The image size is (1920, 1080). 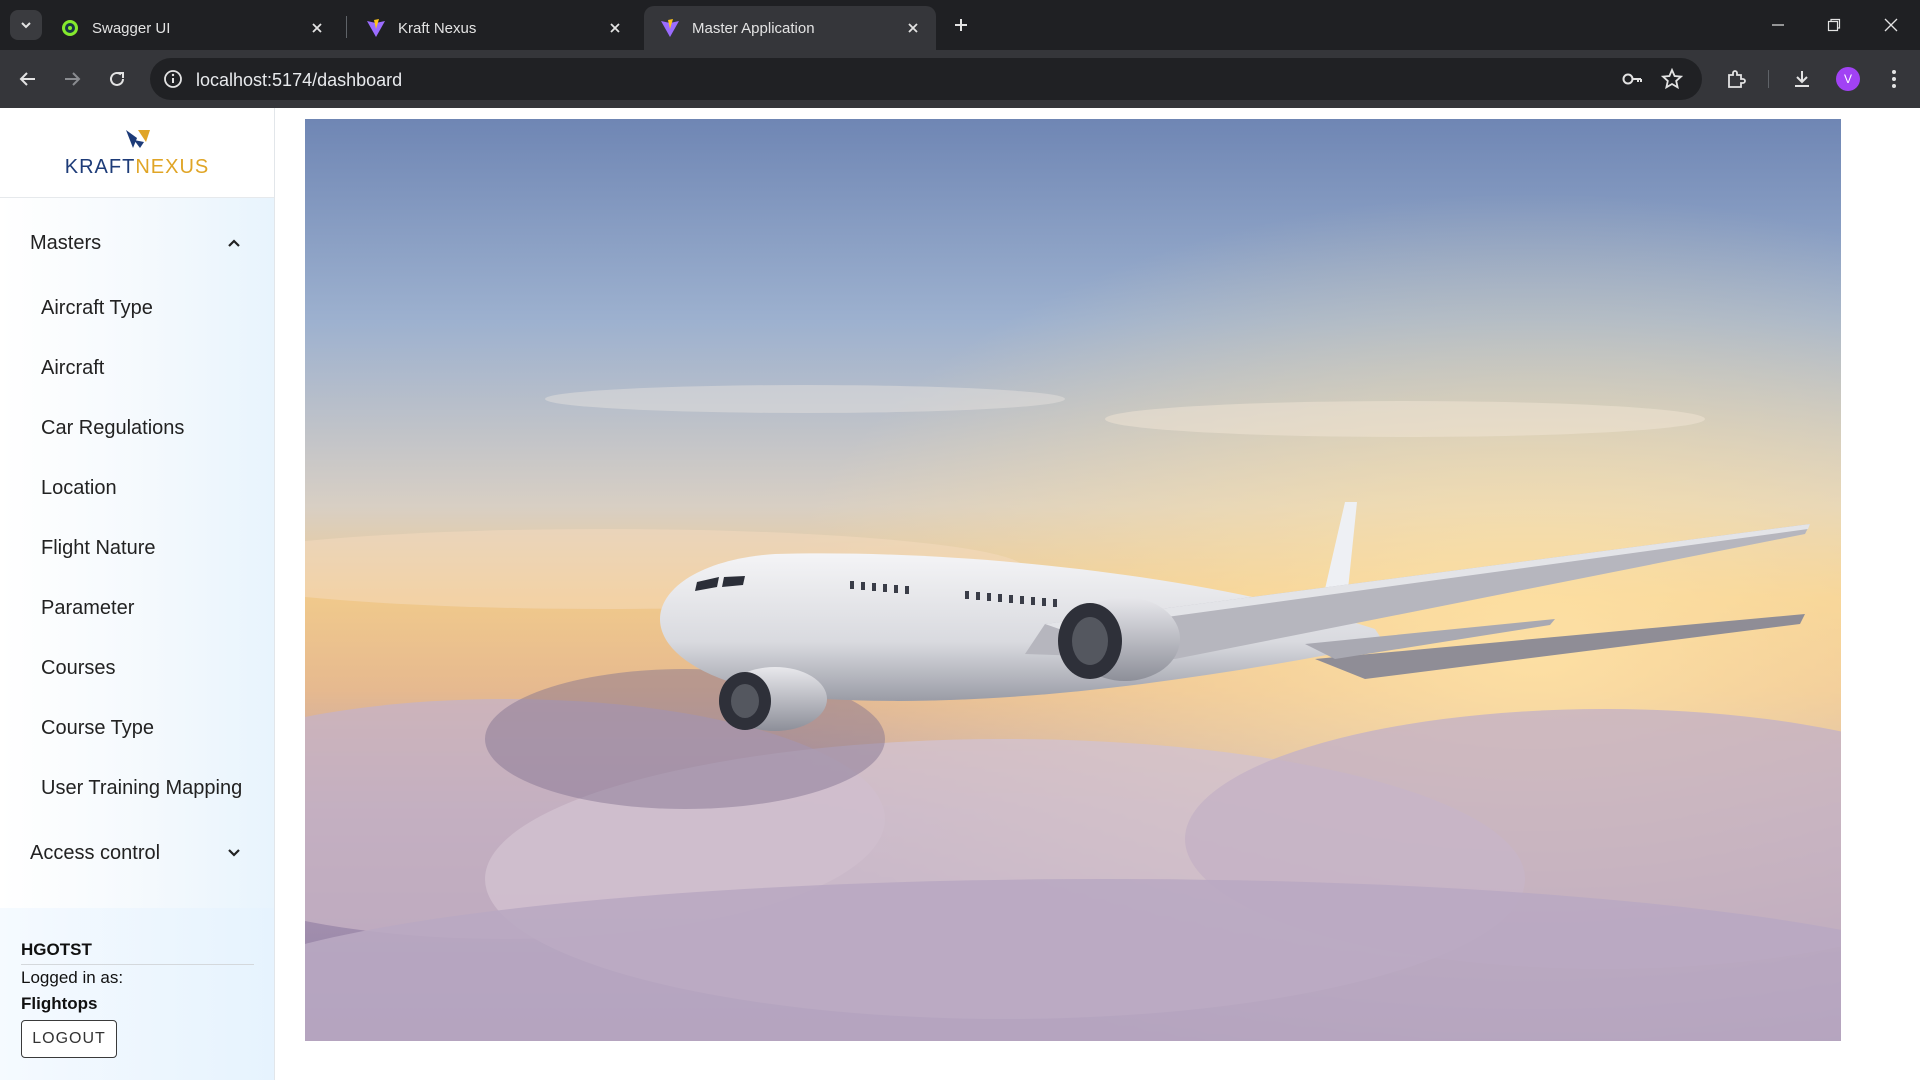 I want to click on sidebar-item-car-regulations: Car Regulations, so click(x=137, y=428).